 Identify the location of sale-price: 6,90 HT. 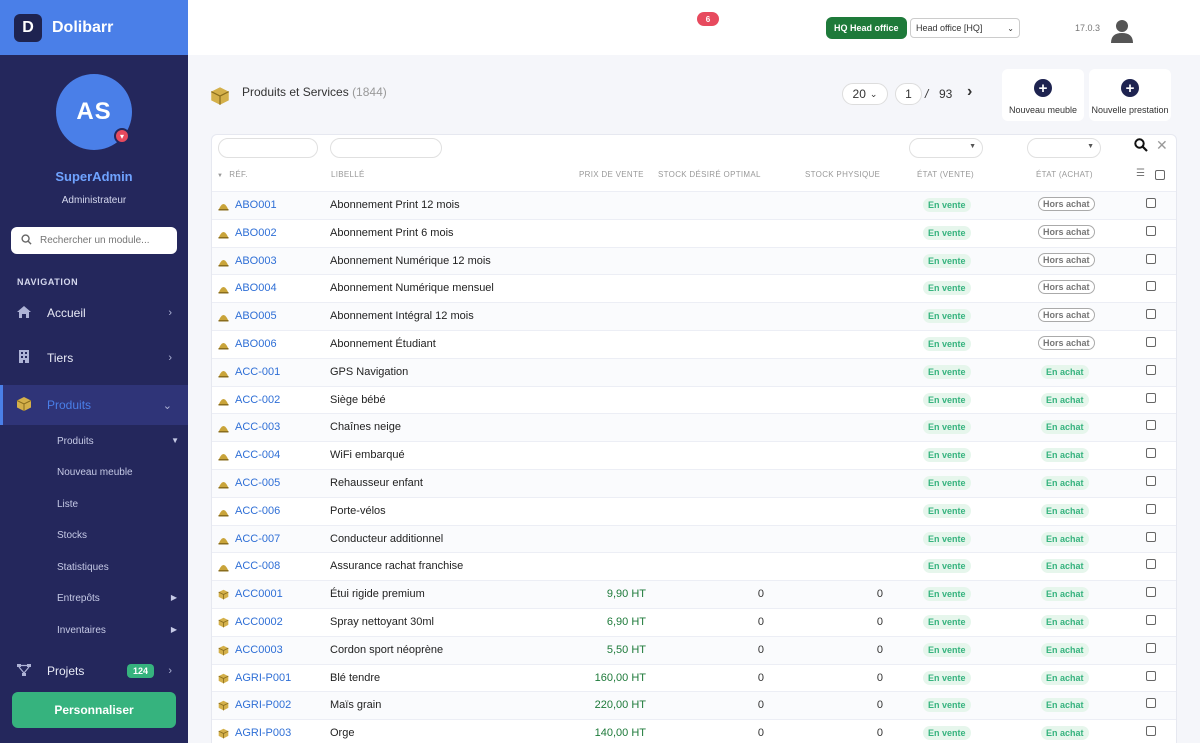
(626, 622).